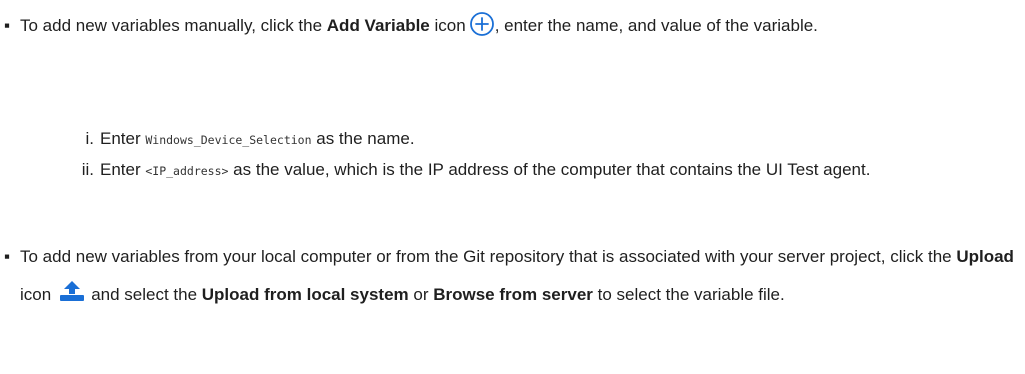 This screenshot has width=1025, height=374. What do you see at coordinates (985, 256) in the screenshot?
I see `bold-upload: Upload` at bounding box center [985, 256].